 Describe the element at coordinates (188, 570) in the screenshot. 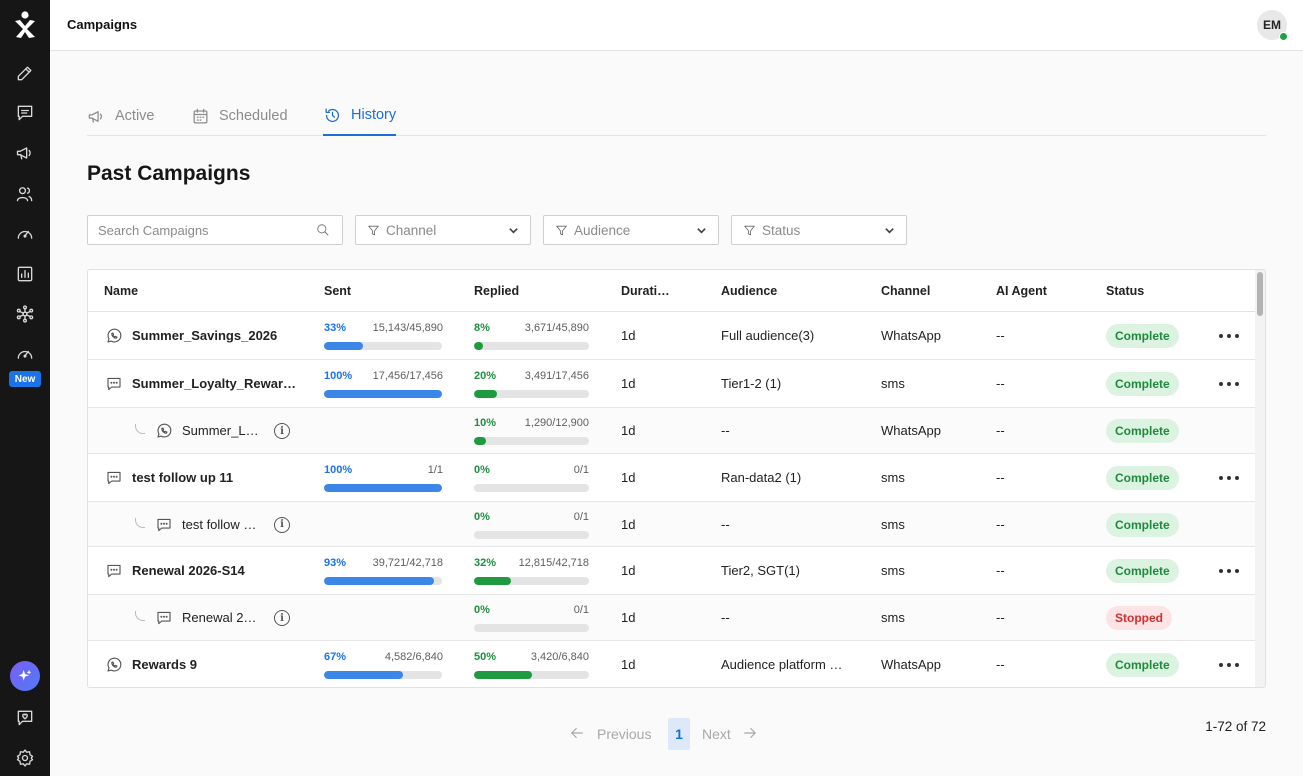

I see `campaign-name: Renewal 2026-S14` at that location.